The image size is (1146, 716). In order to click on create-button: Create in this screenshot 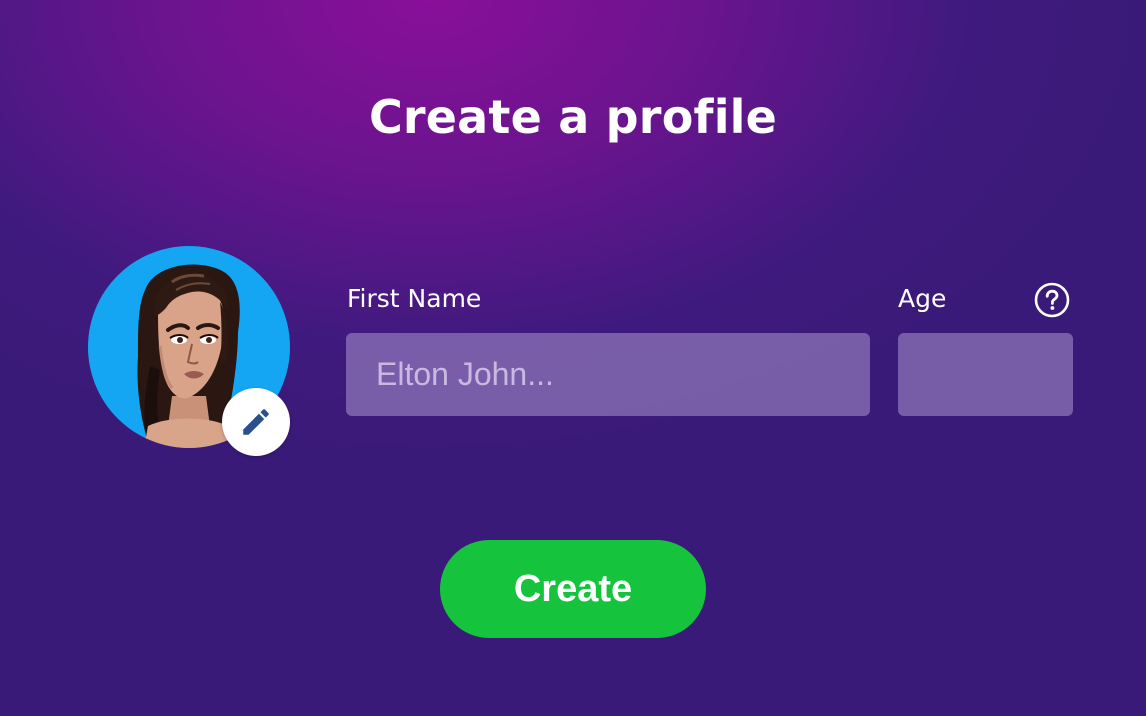, I will do `click(573, 589)`.